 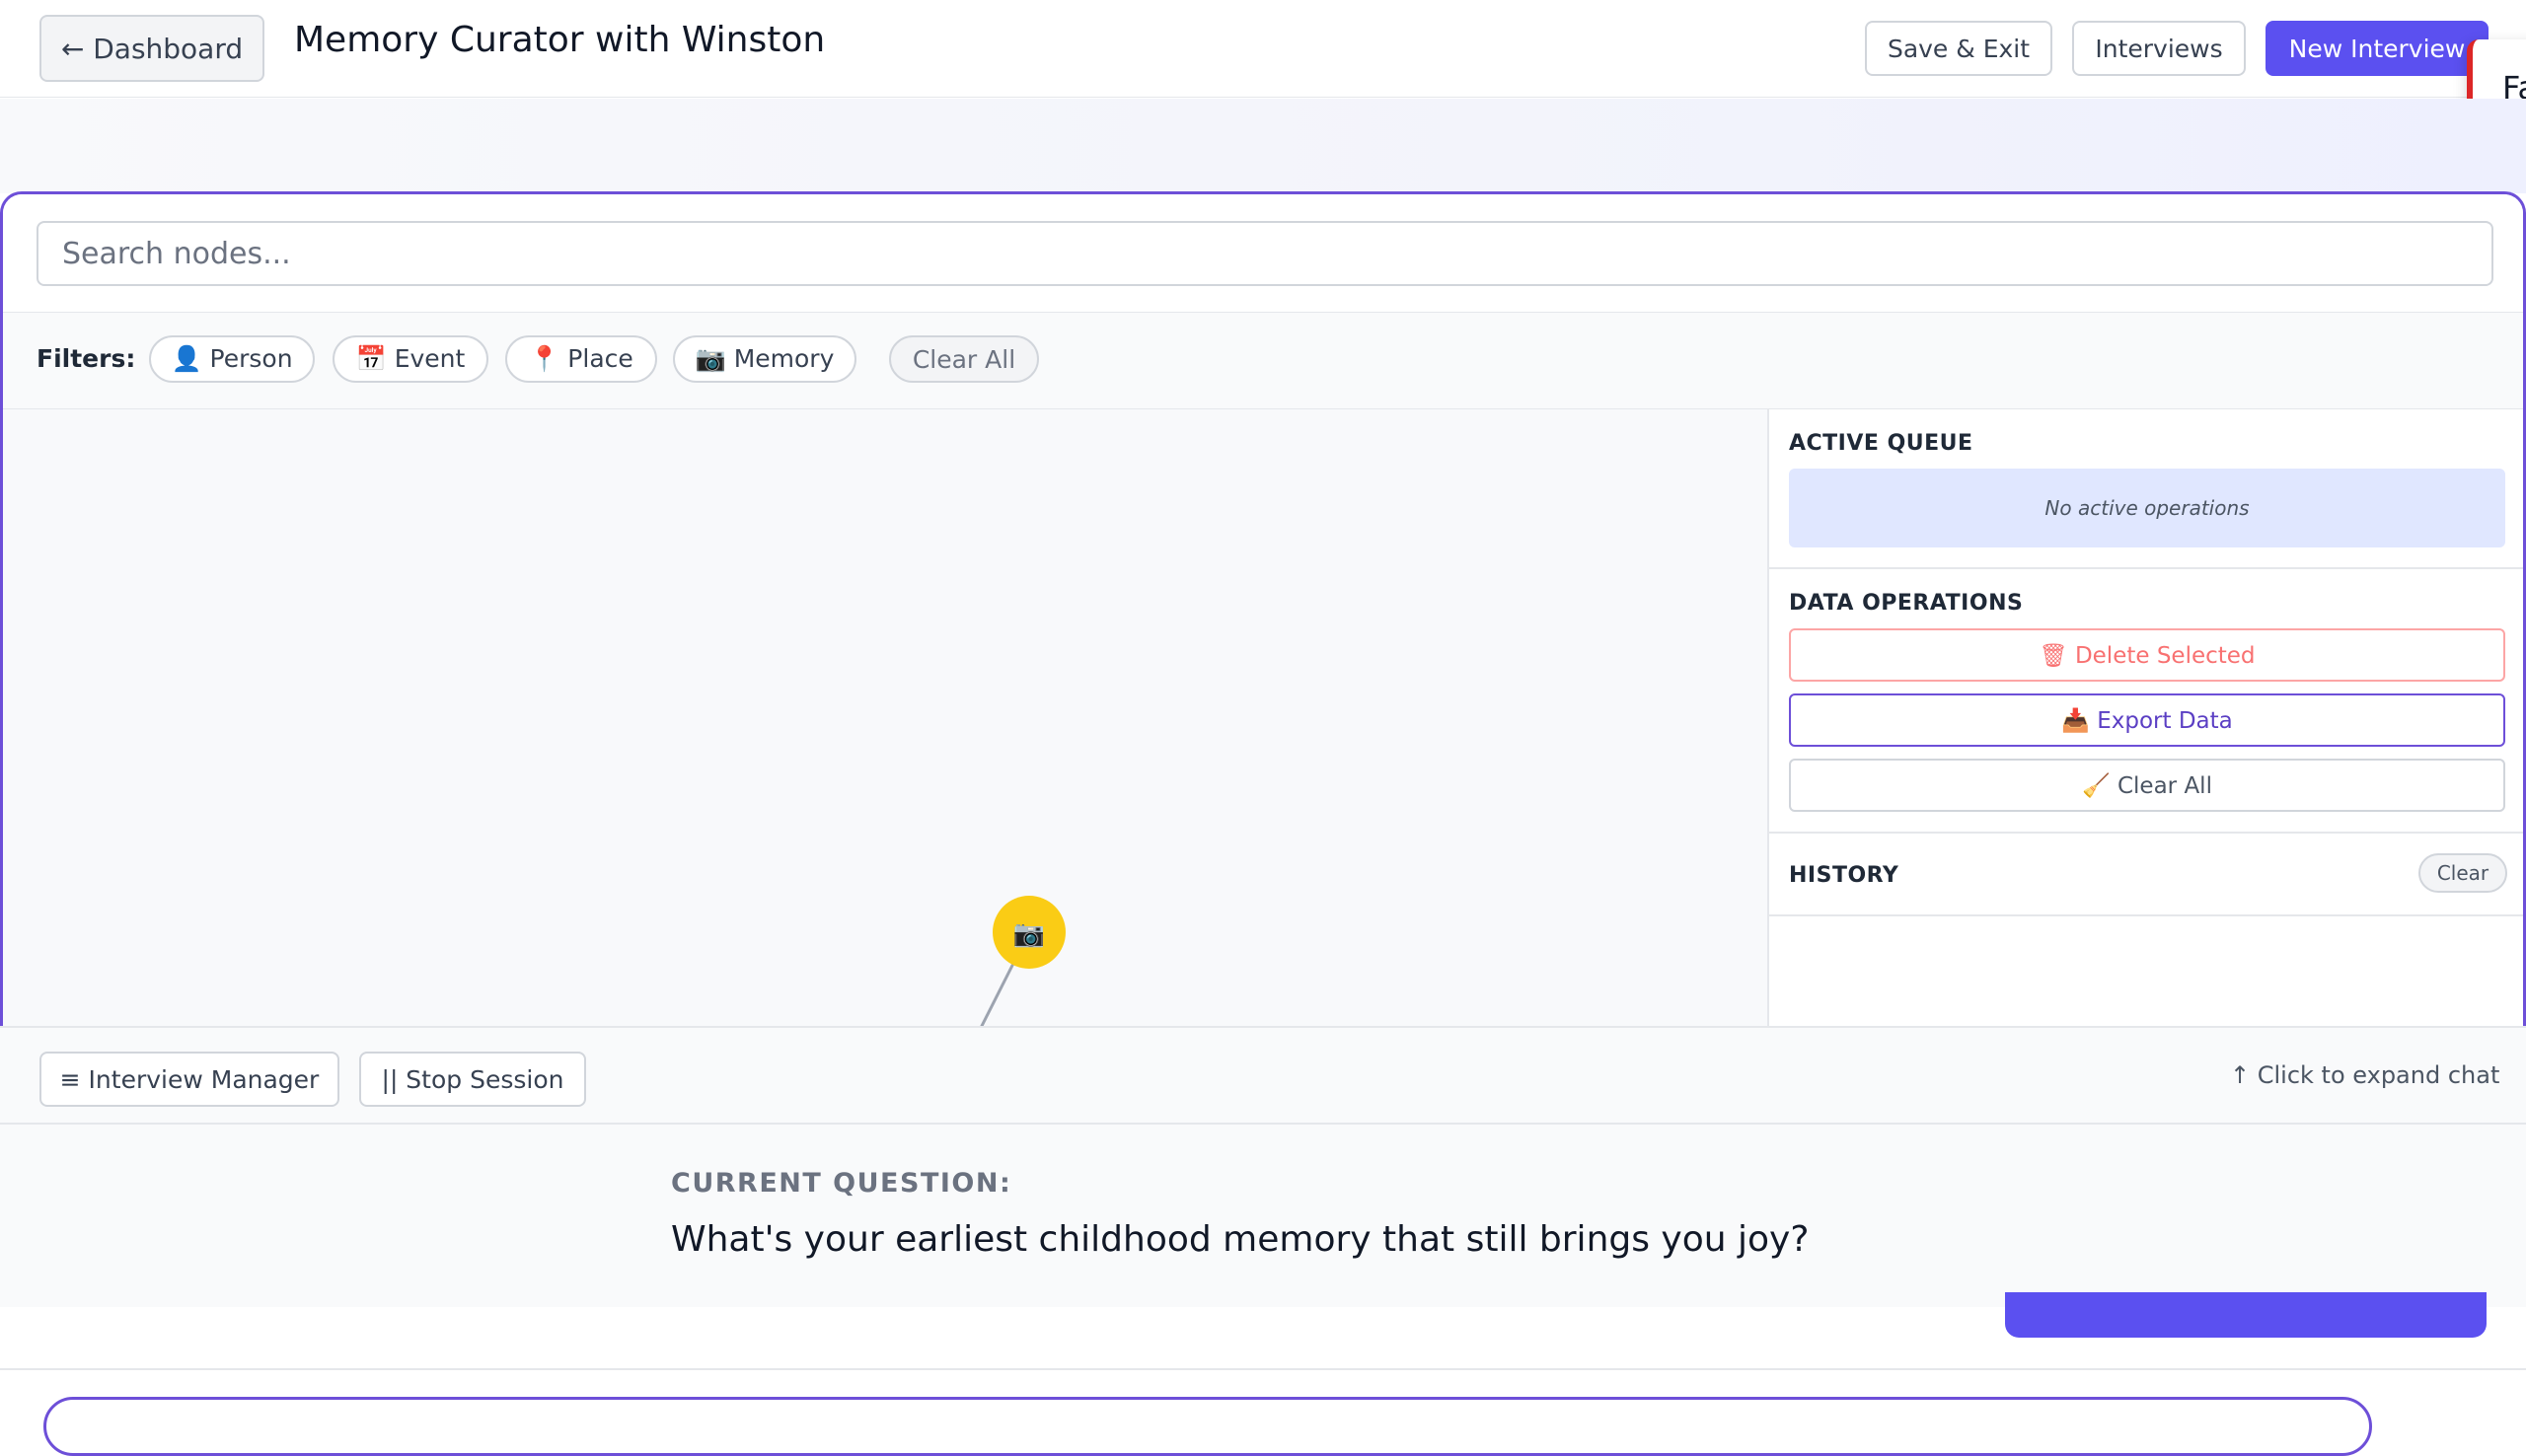 I want to click on clear-filters-button: Clear All, so click(x=964, y=359).